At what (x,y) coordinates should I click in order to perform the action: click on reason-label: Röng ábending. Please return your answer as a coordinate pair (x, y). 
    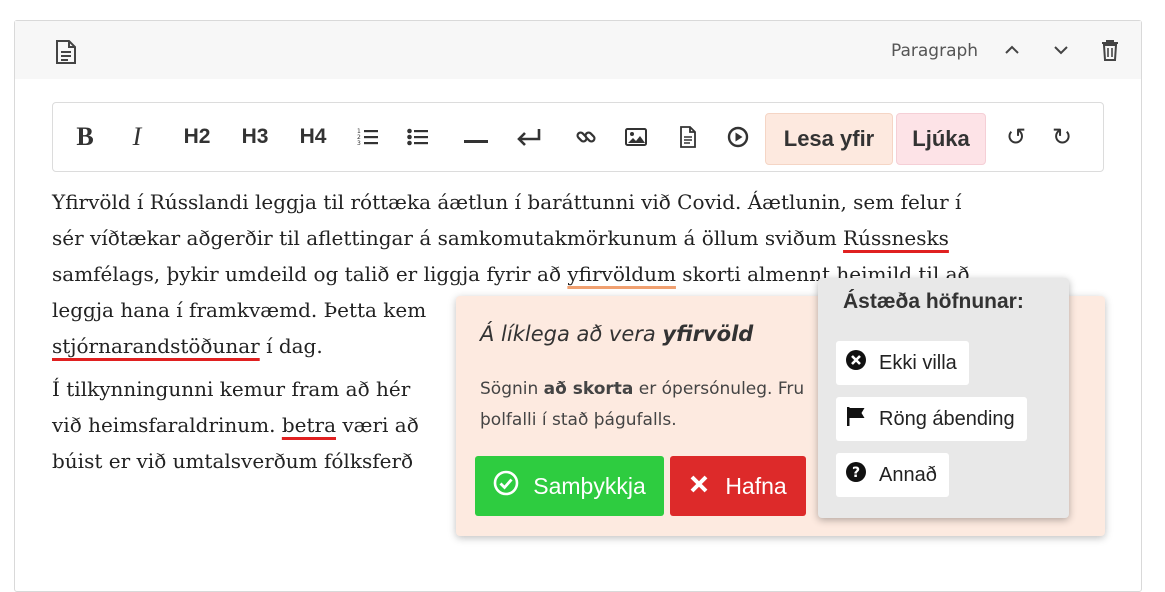
    Looking at the image, I should click on (947, 418).